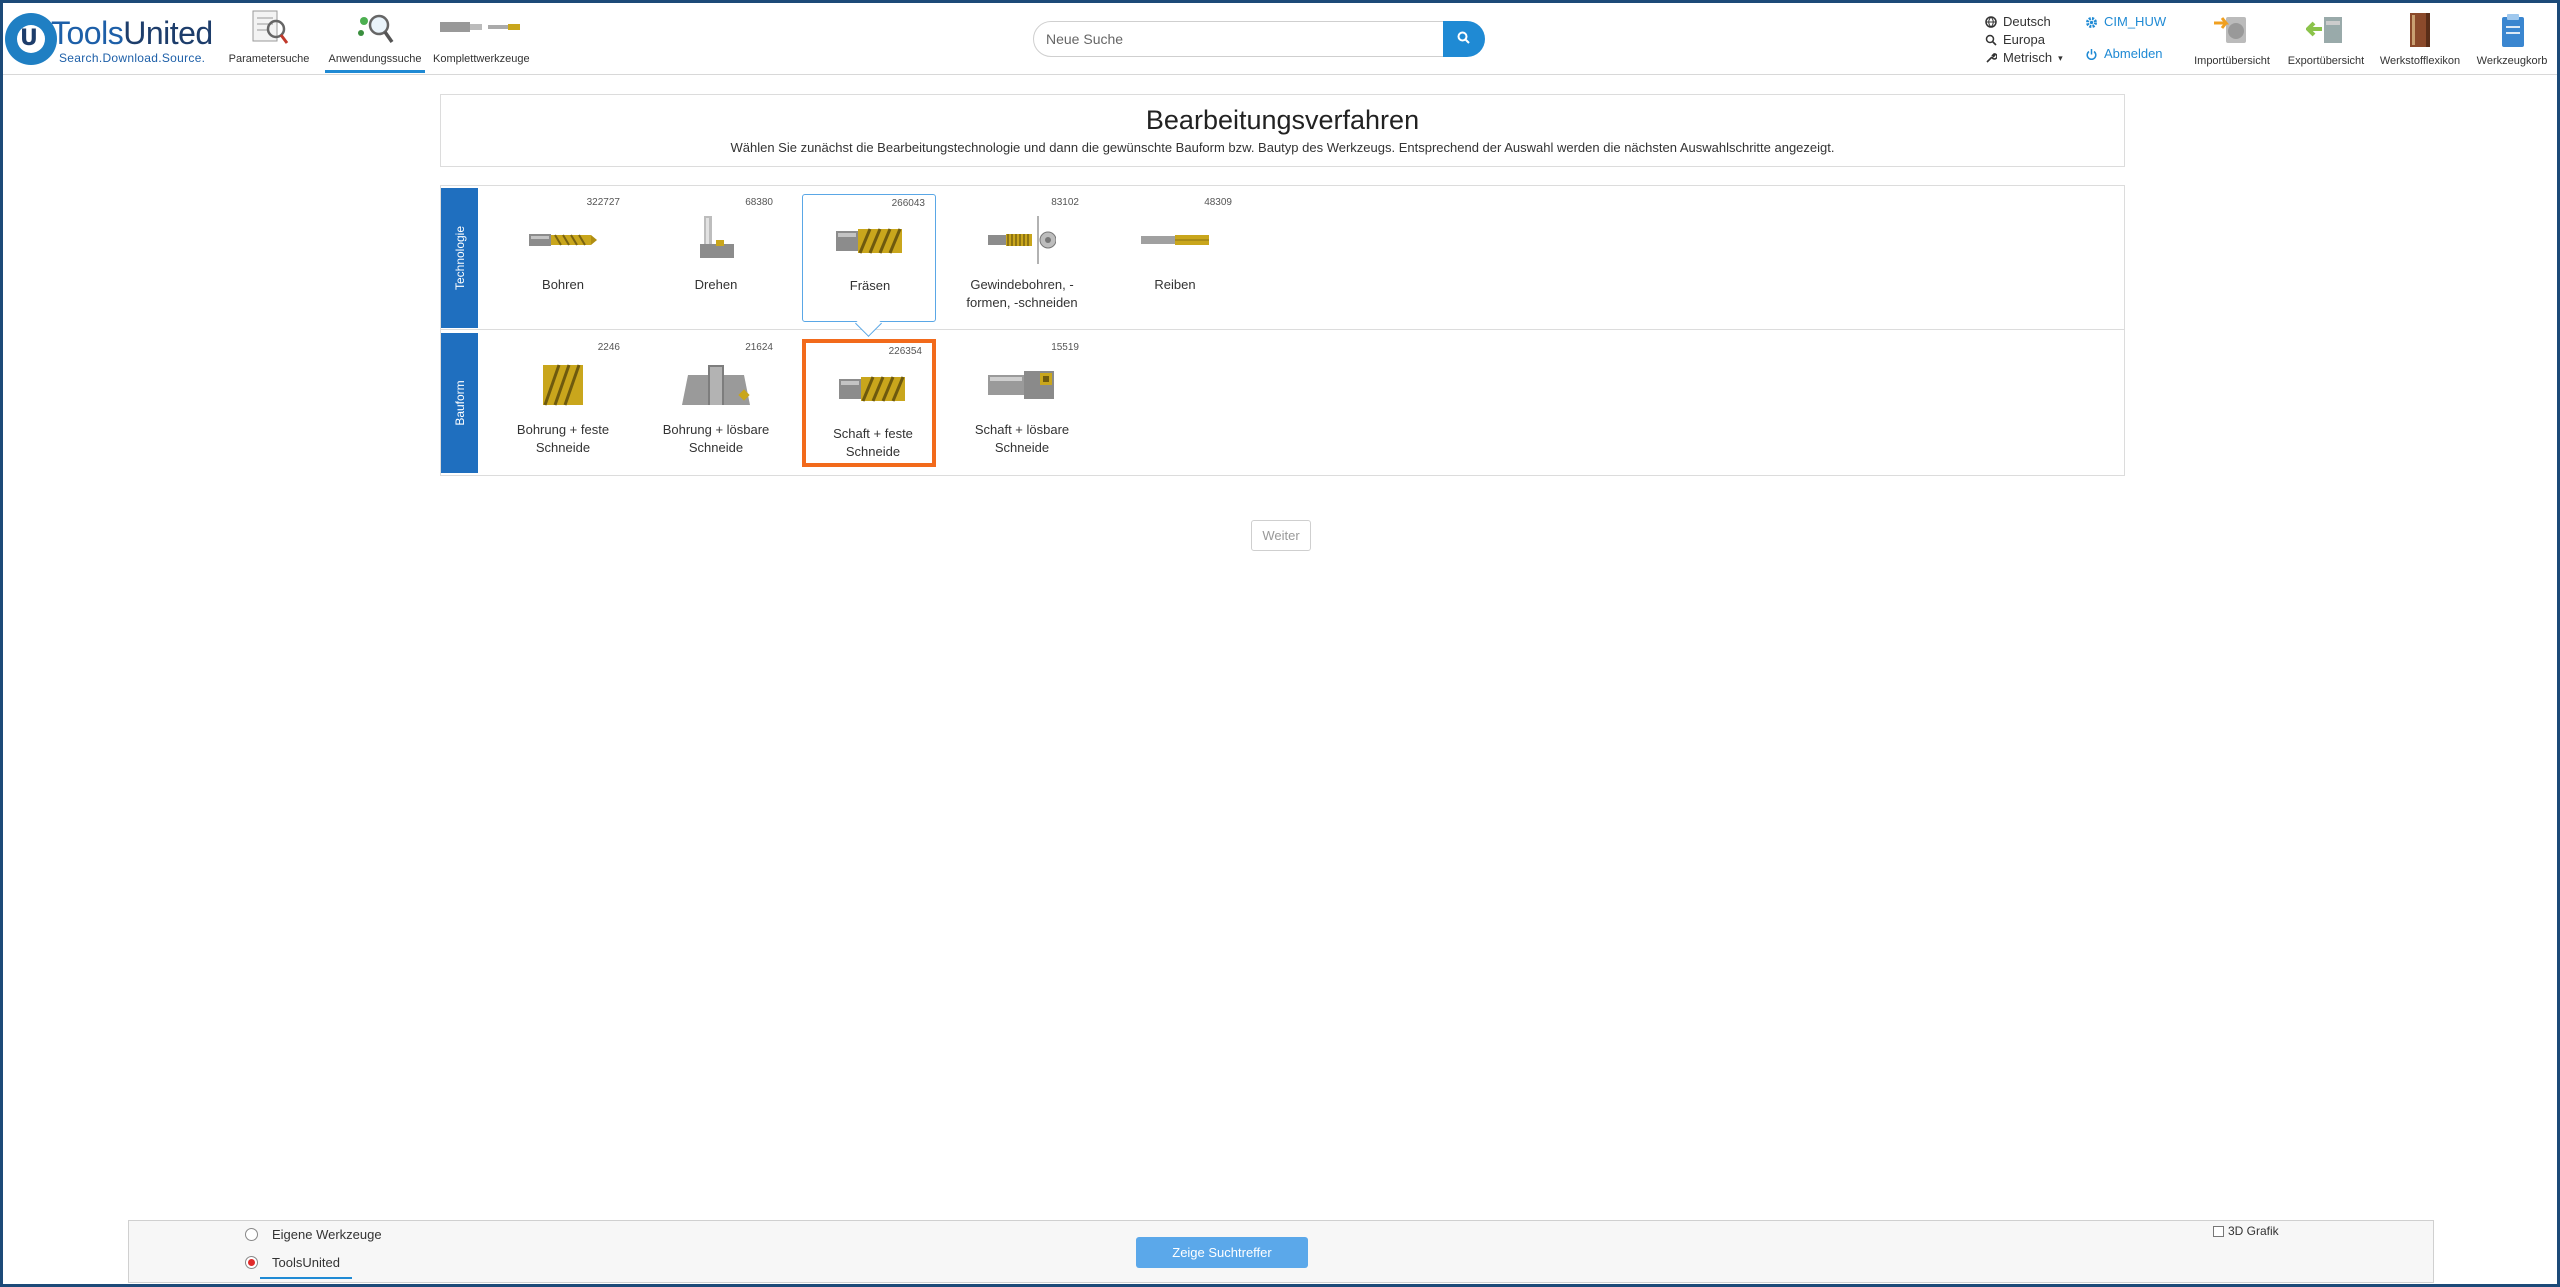 Image resolution: width=2560 pixels, height=1287 pixels. What do you see at coordinates (1022, 403) in the screenshot?
I see `tile-schaft-loesbare-schneide: 15519 Schaft + lösbare Schneide` at bounding box center [1022, 403].